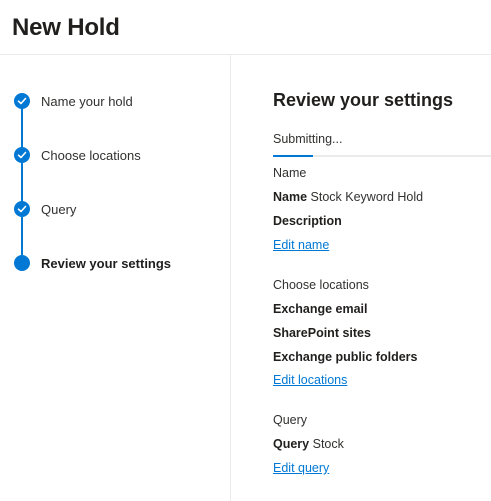 The image size is (491, 501). I want to click on edit-query-link: Edit query, so click(301, 468).